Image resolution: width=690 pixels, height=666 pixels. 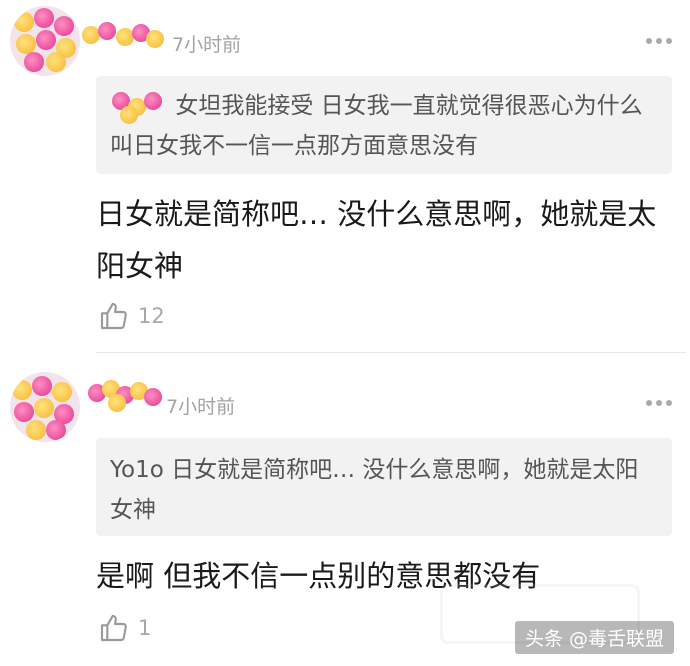 I want to click on quote-text: Yo1o 日女就是简称吧… 没什么意思啊，她就是太阳女神, so click(x=374, y=490).